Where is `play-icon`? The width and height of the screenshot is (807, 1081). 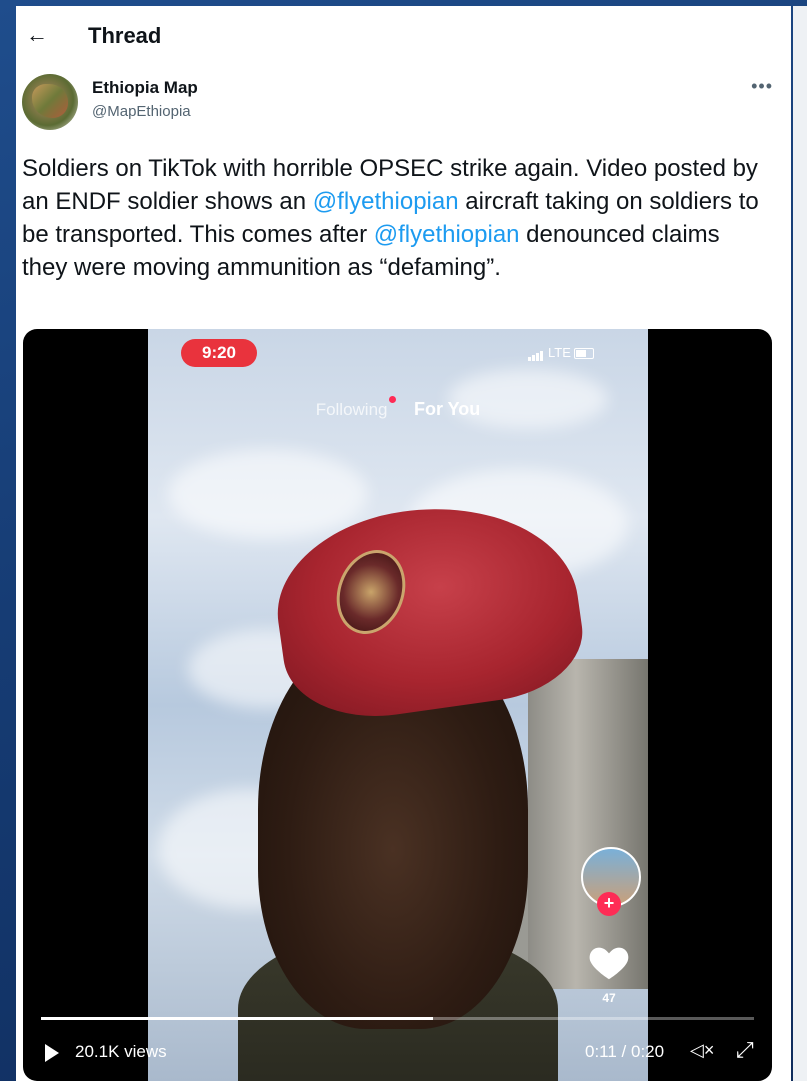 play-icon is located at coordinates (52, 1053).